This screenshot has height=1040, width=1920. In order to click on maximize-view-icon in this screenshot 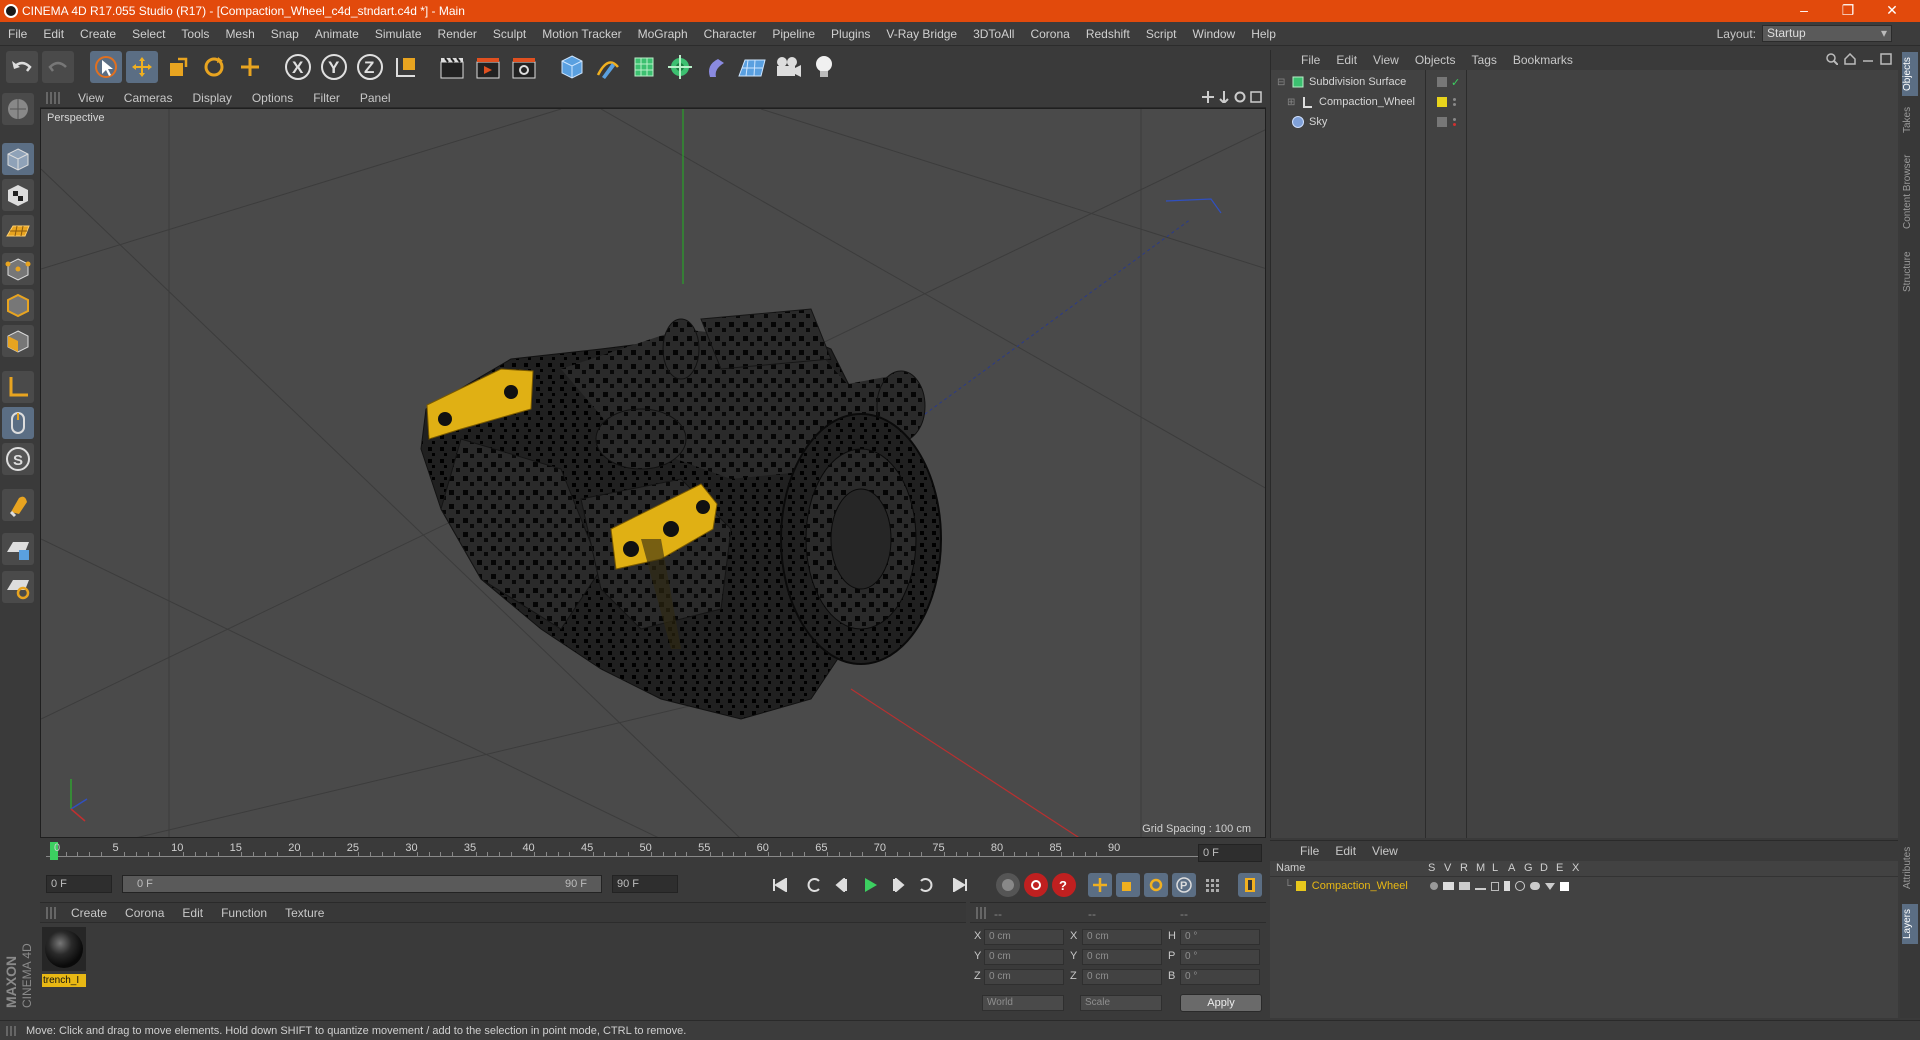, I will do `click(1256, 97)`.